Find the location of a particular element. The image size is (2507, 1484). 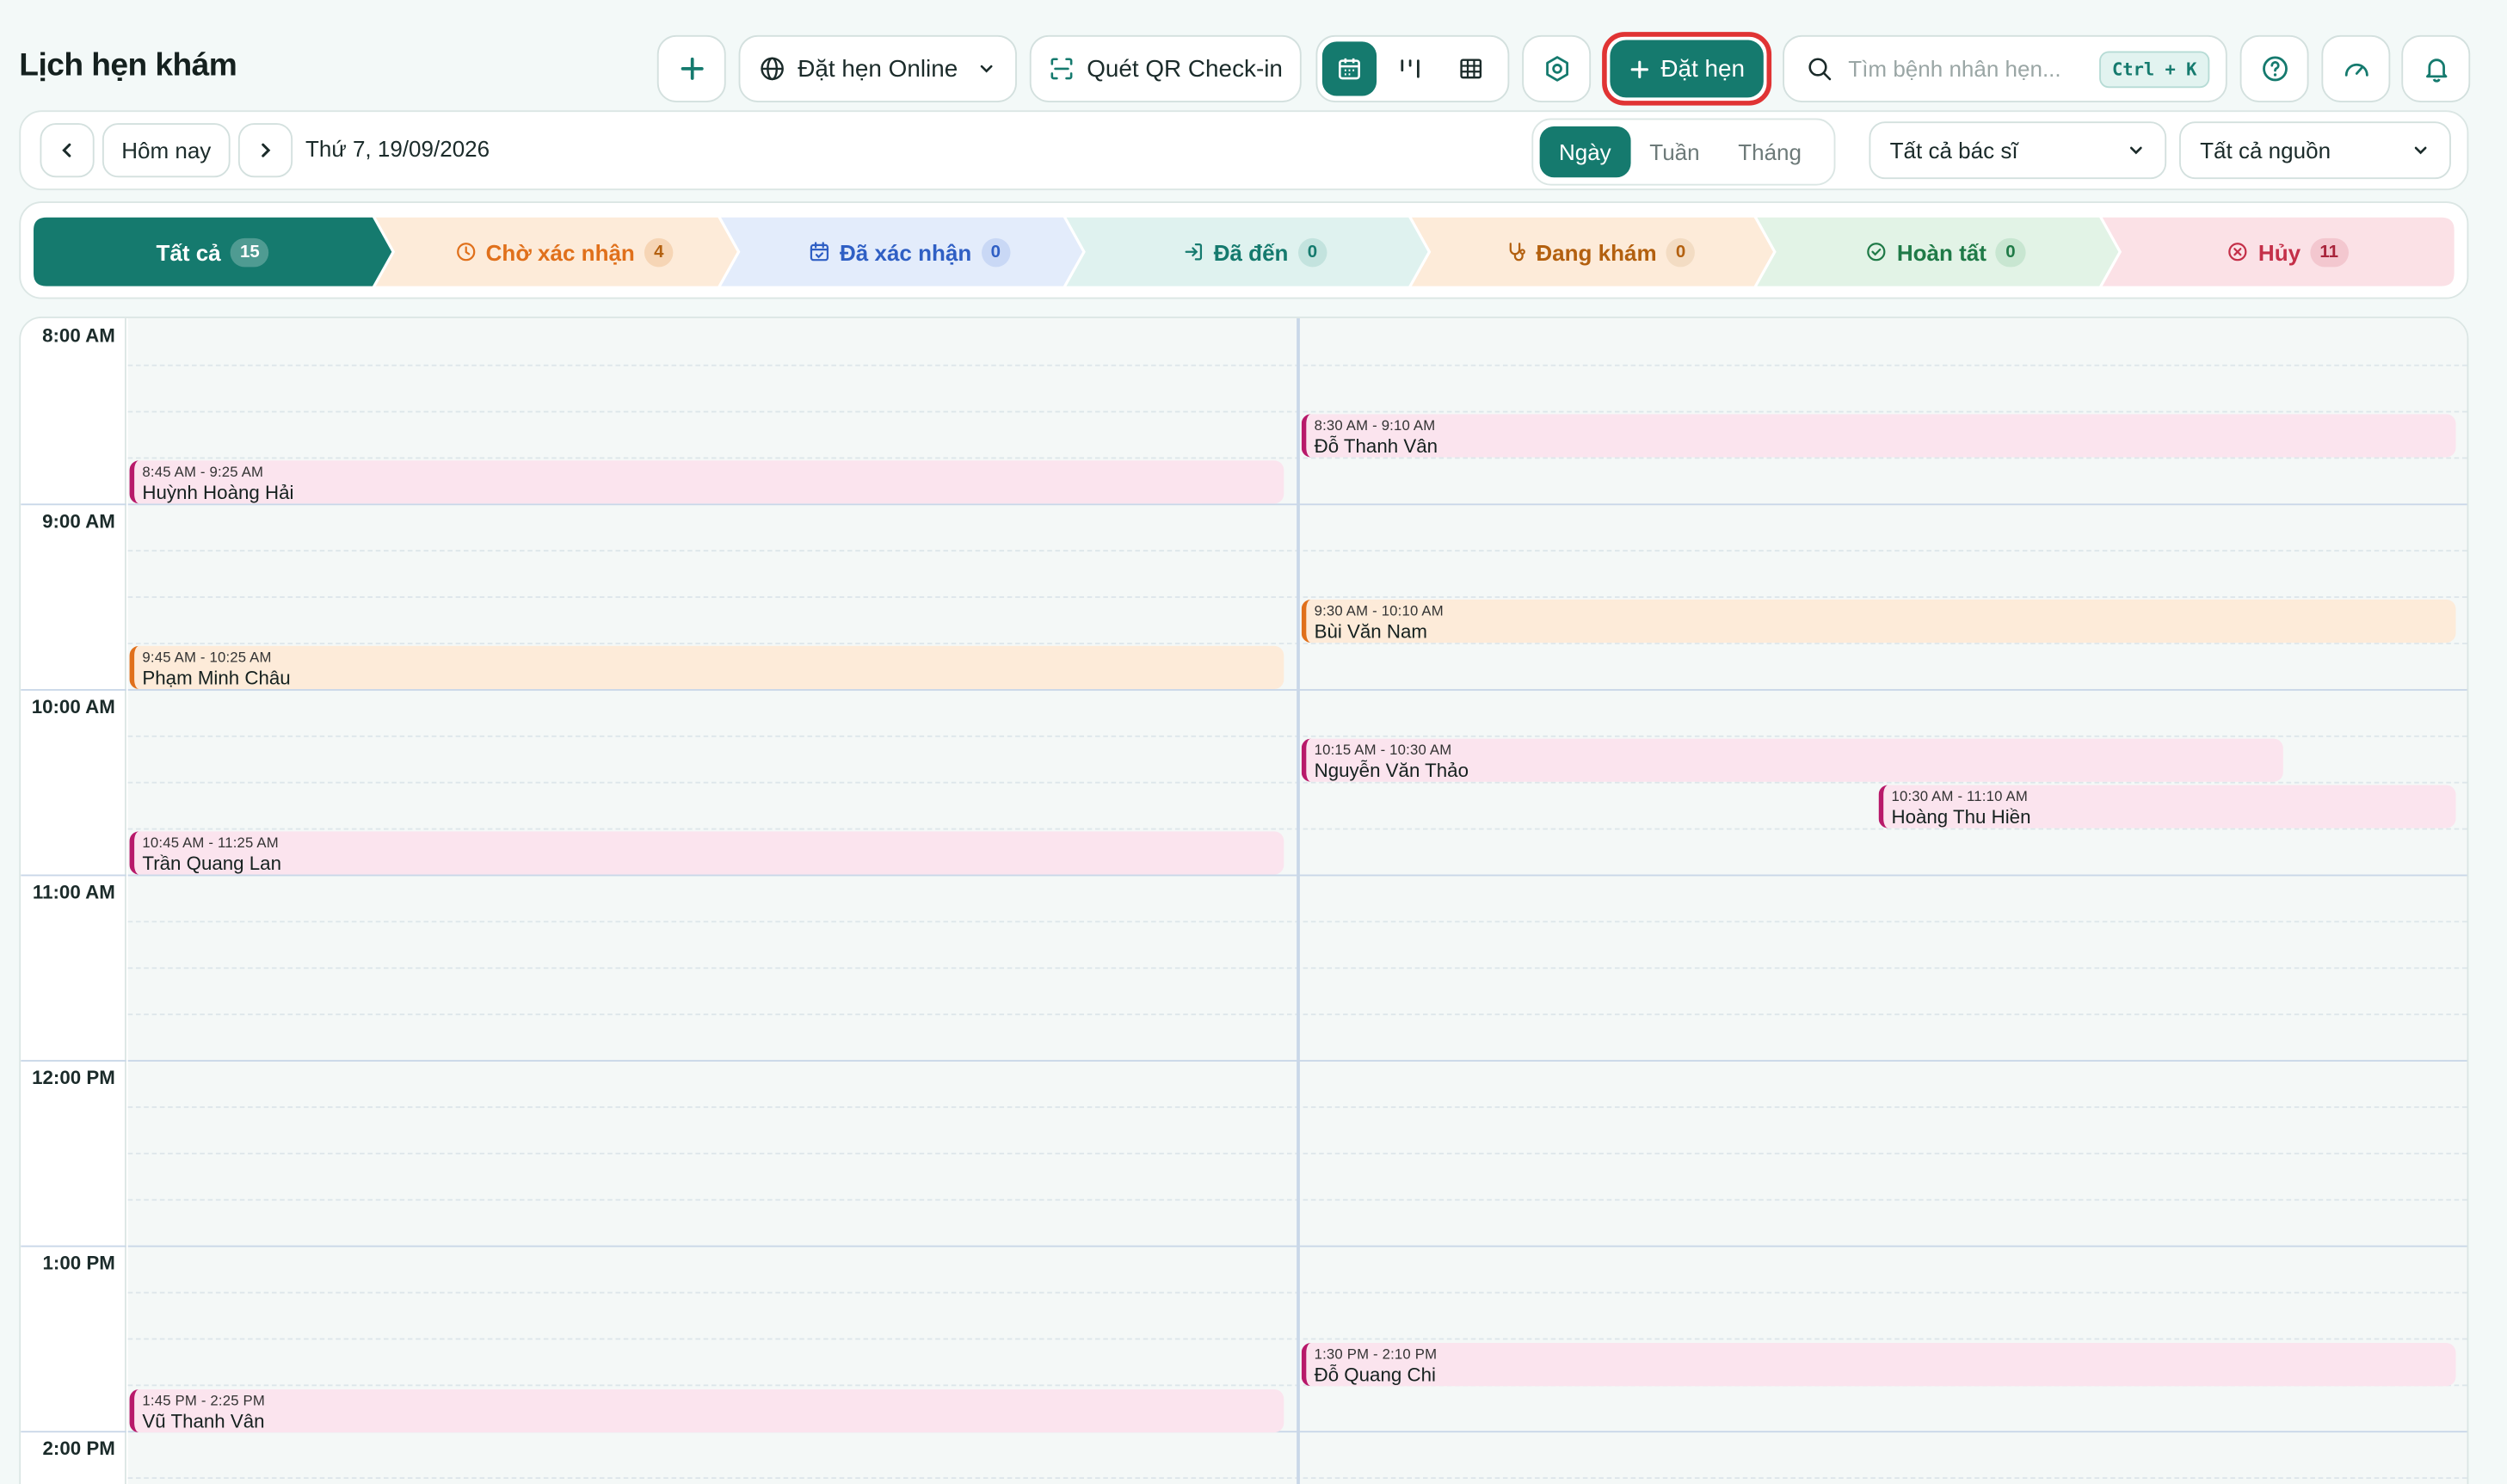

time-label: 12:00 PM is located at coordinates (73, 1077).